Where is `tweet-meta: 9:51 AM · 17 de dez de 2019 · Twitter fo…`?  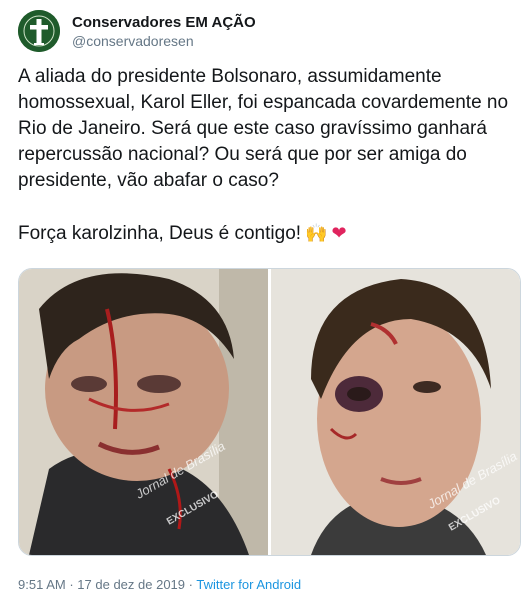 tweet-meta: 9:51 AM · 17 de dez de 2019 · Twitter fo… is located at coordinates (159, 584).